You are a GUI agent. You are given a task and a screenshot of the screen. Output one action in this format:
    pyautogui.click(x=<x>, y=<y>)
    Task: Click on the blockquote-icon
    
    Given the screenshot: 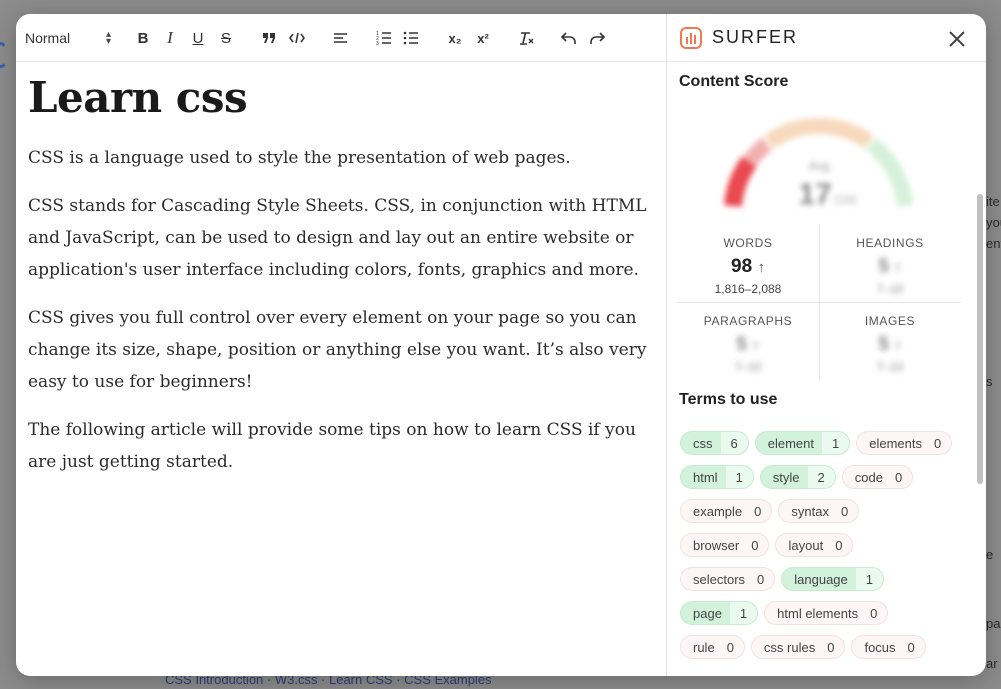 What is the action you would take?
    pyautogui.click(x=269, y=38)
    